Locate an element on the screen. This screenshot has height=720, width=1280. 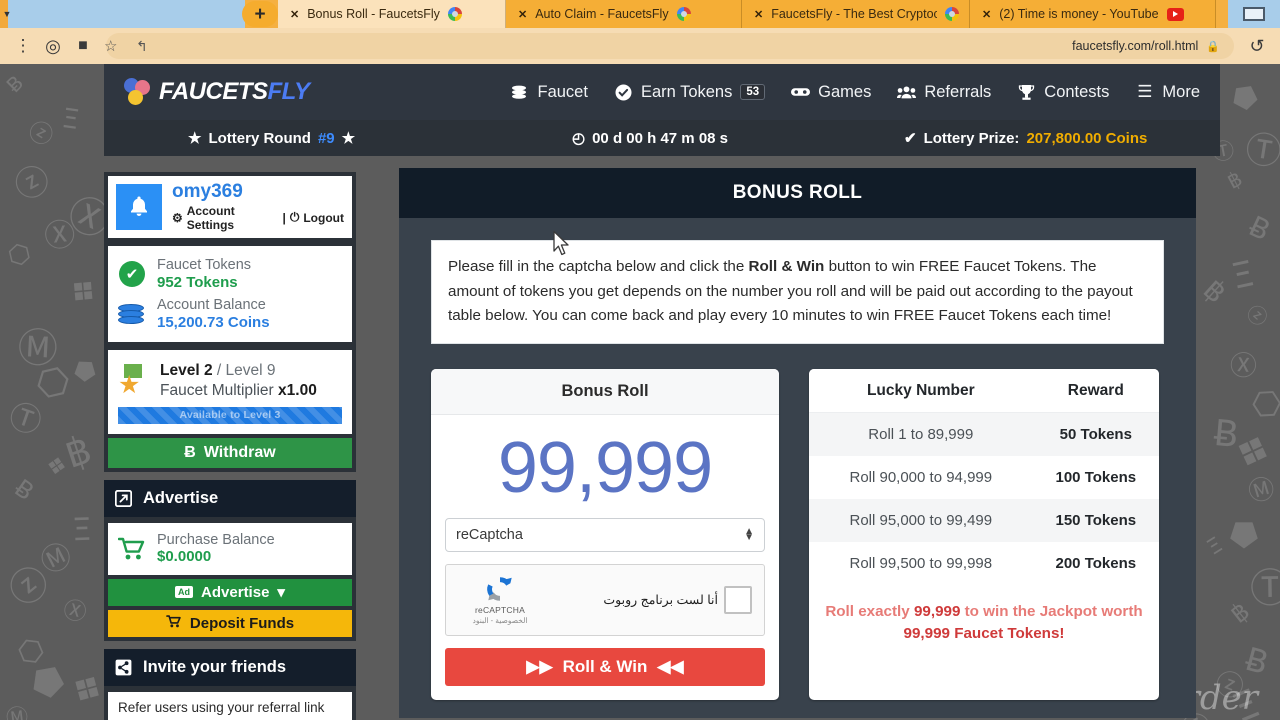
advertise-button: Ad Advertise ▾ is located at coordinates (230, 592).